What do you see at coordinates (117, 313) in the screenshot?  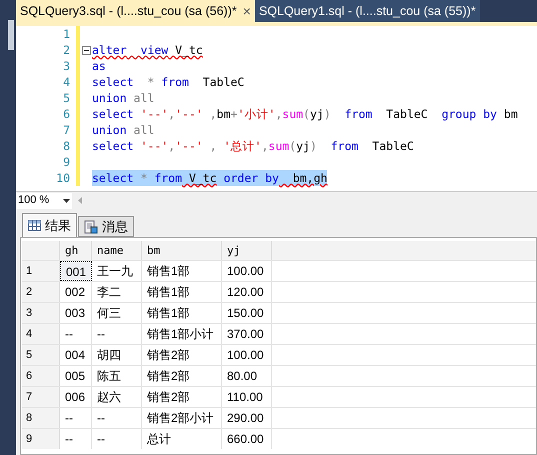 I see `table-cell: 何三` at bounding box center [117, 313].